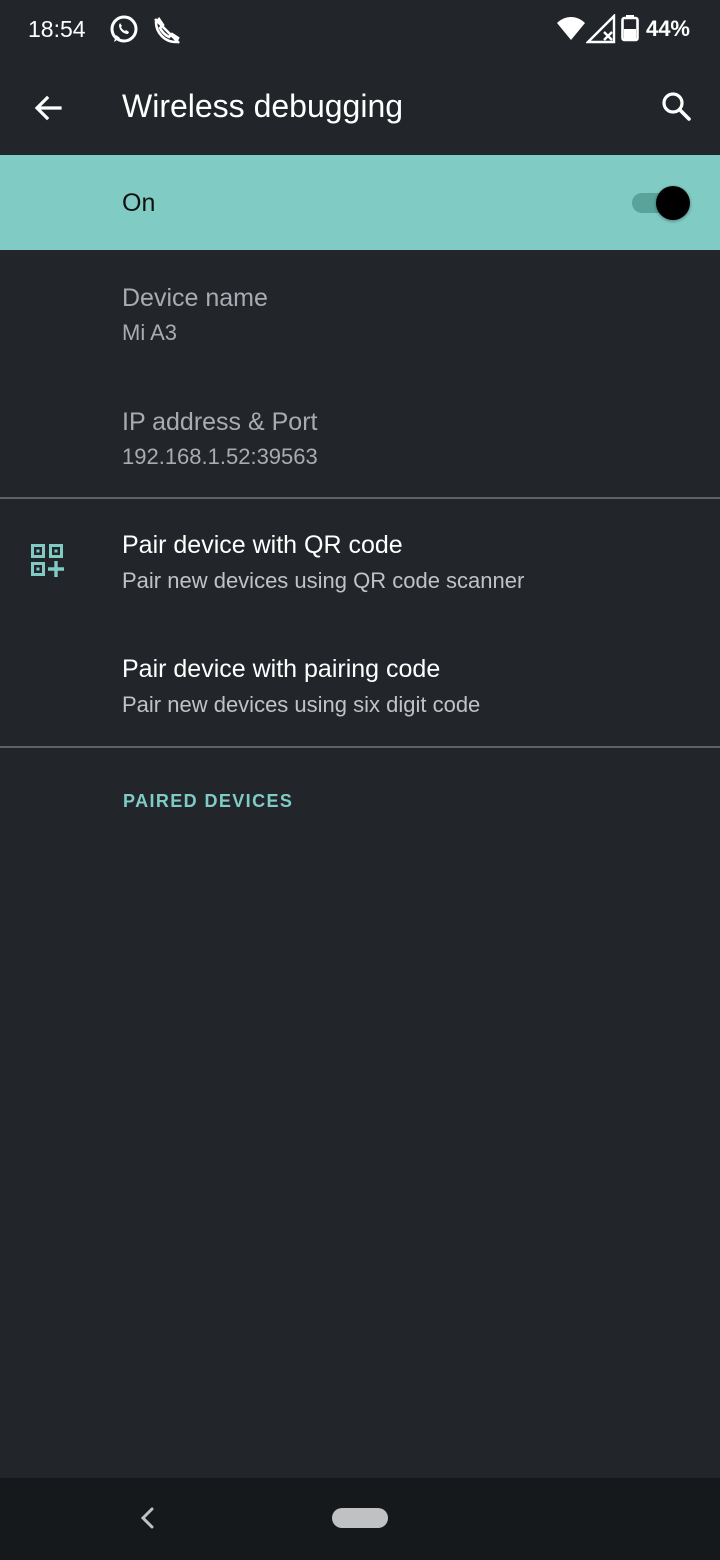 This screenshot has height=1560, width=720. What do you see at coordinates (220, 422) in the screenshot?
I see `ip-address-title: IP address & Port` at bounding box center [220, 422].